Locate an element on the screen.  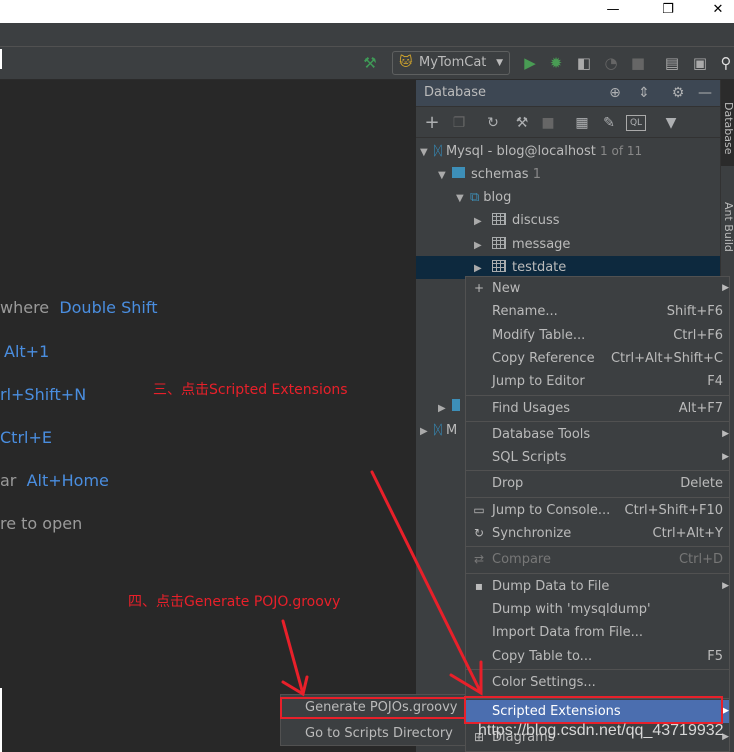
arrow-to-scripted is located at coordinates (426, 582).